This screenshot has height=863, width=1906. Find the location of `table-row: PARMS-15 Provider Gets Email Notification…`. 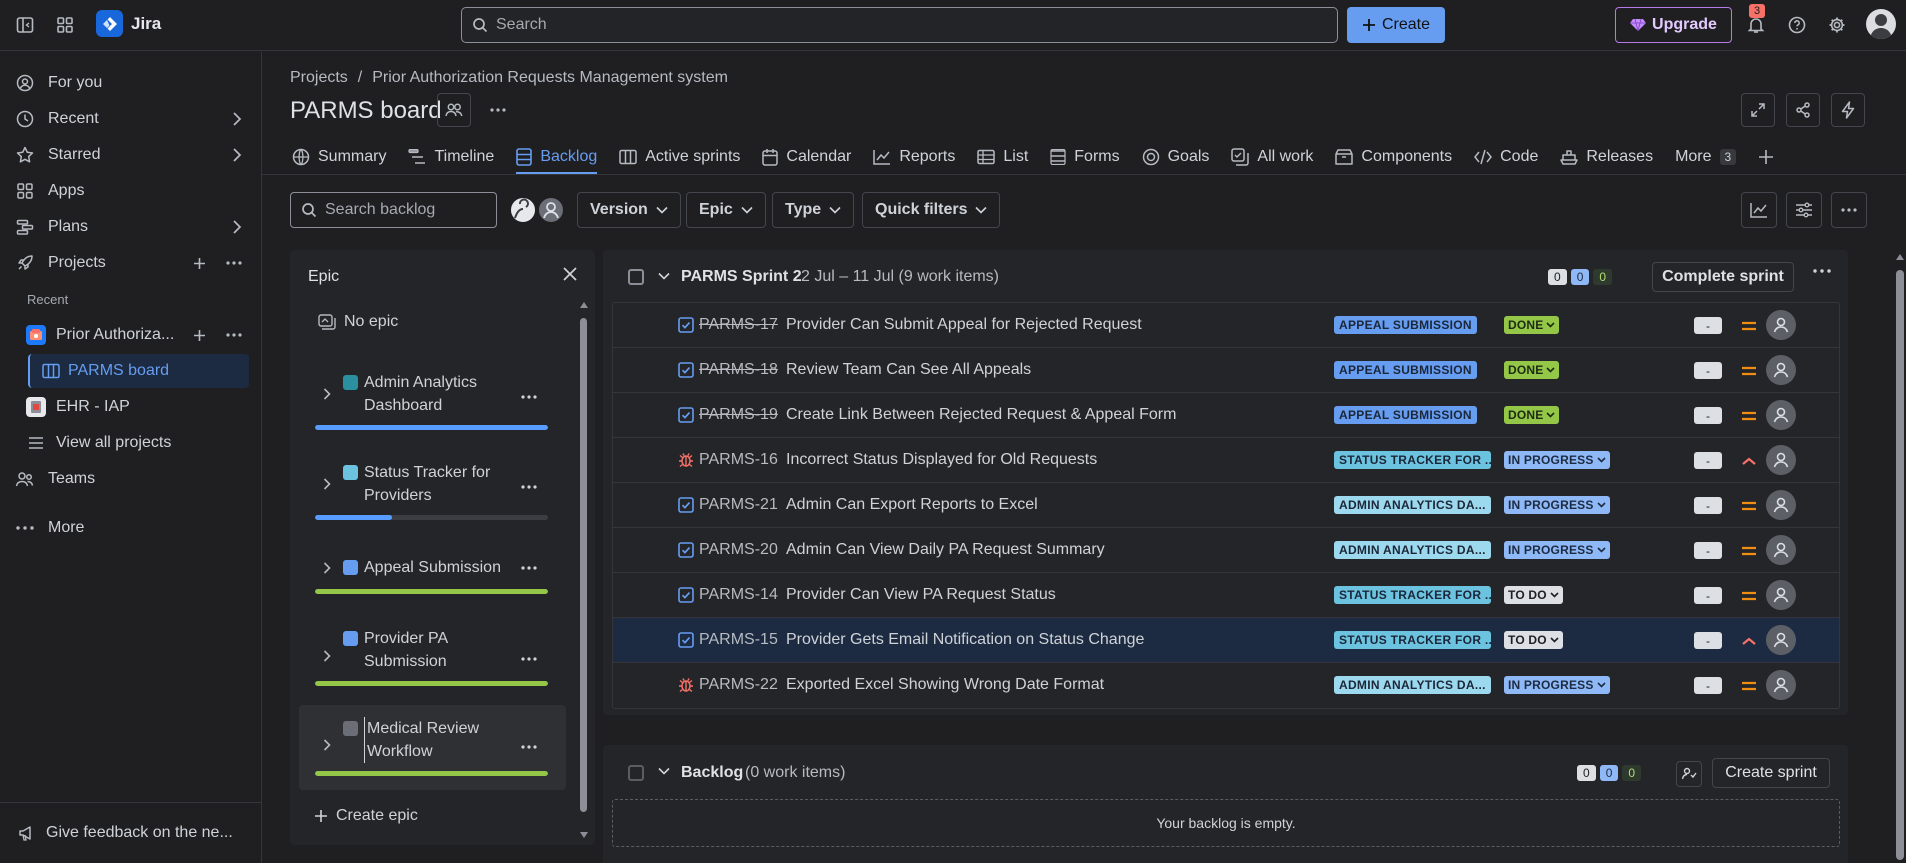

table-row: PARMS-15 Provider Gets Email Notification… is located at coordinates (1226, 640).